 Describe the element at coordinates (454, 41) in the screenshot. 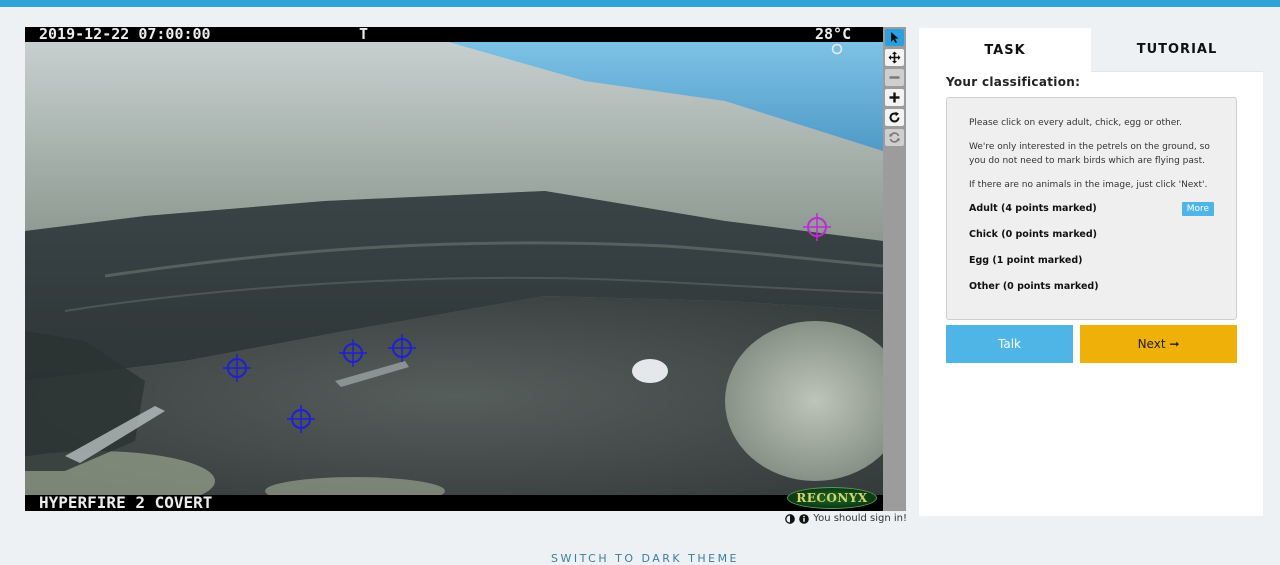

I see `camera-info-bar: 2019-12-22 07:00:00 T 28°C` at that location.